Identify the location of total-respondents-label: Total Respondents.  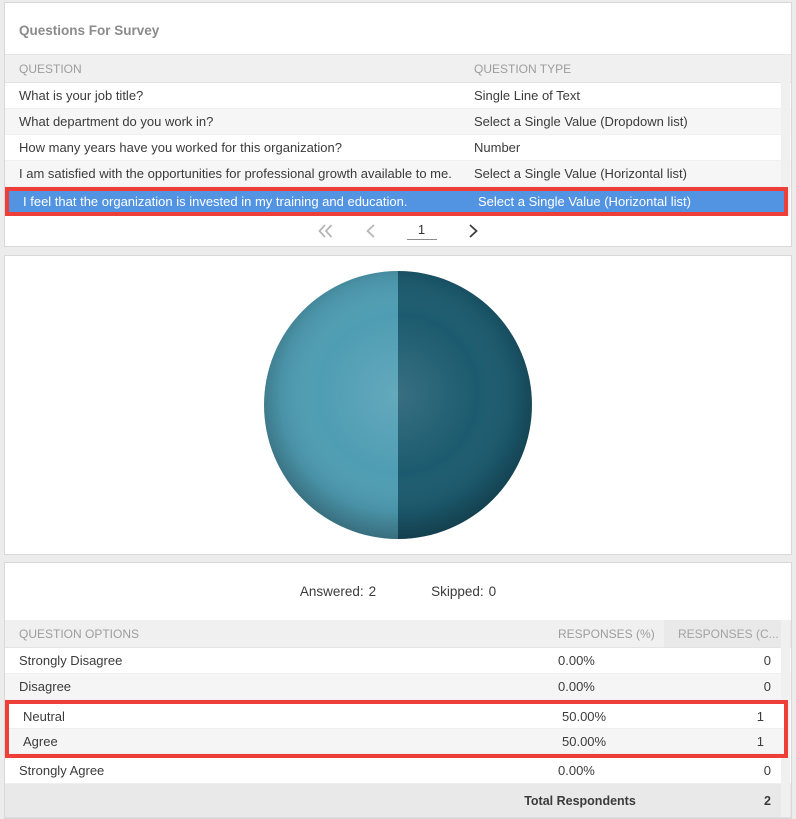
(580, 800).